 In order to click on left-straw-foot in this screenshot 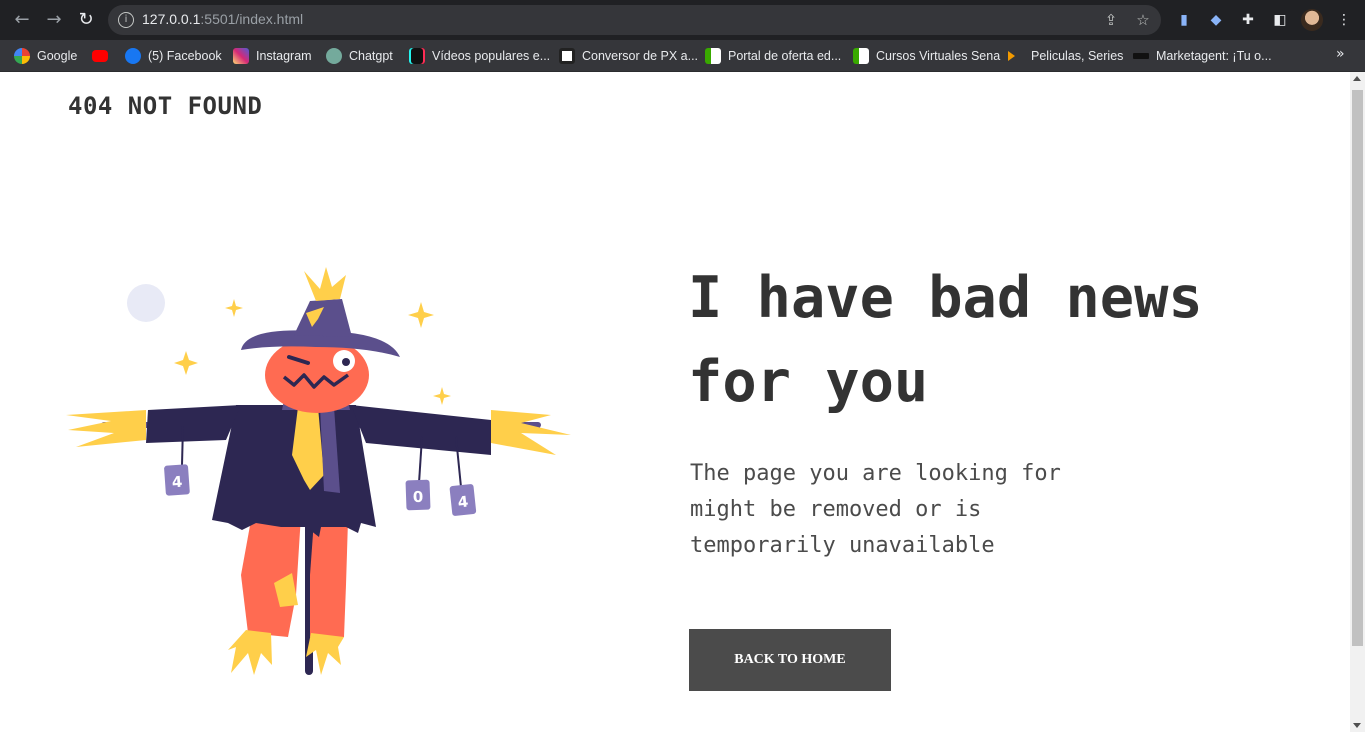, I will do `click(250, 652)`.